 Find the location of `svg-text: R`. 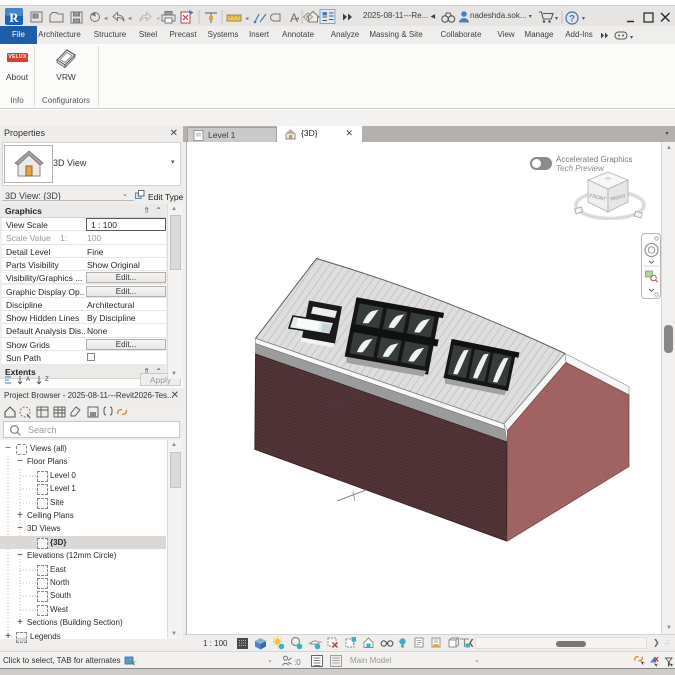

svg-text: R is located at coordinates (14, 17).